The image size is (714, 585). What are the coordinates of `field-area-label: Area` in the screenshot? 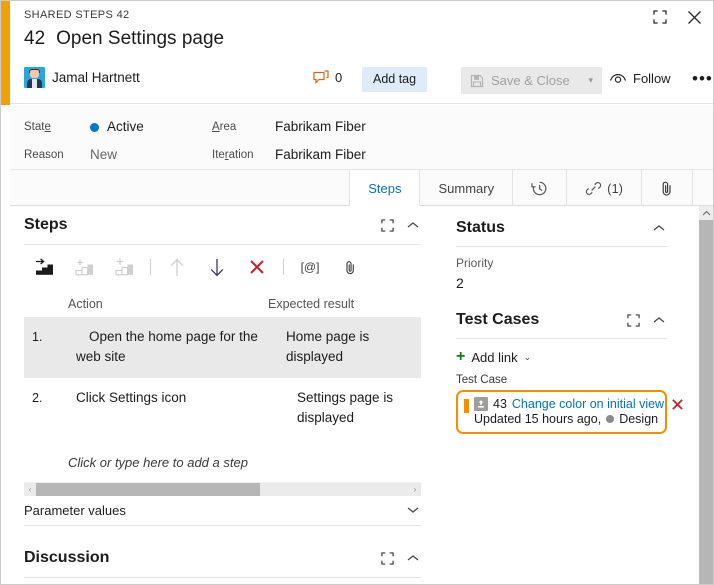 It's located at (224, 126).